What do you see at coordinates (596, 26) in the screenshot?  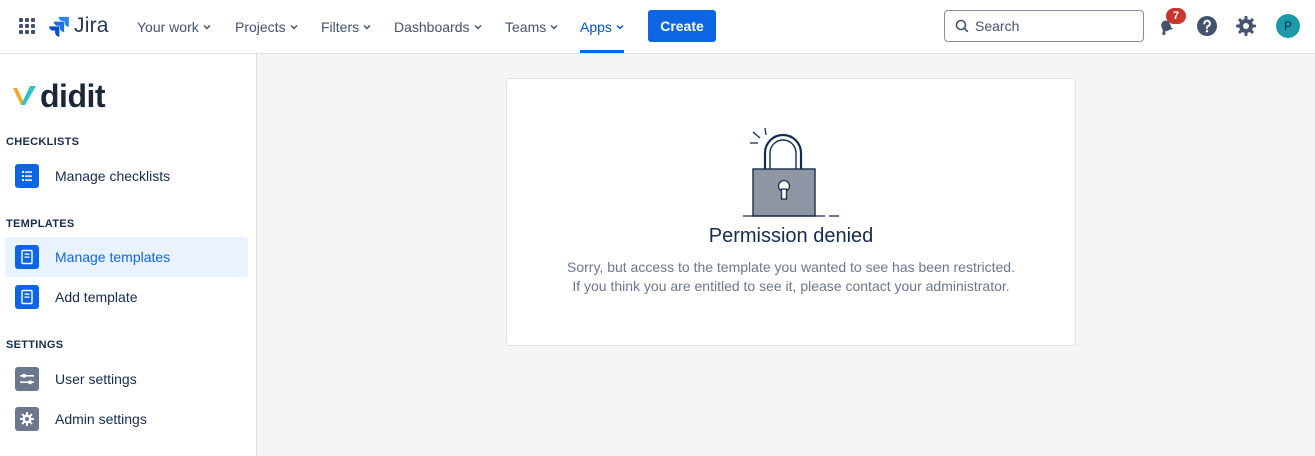 I see `nav-apps-label: Apps` at bounding box center [596, 26].